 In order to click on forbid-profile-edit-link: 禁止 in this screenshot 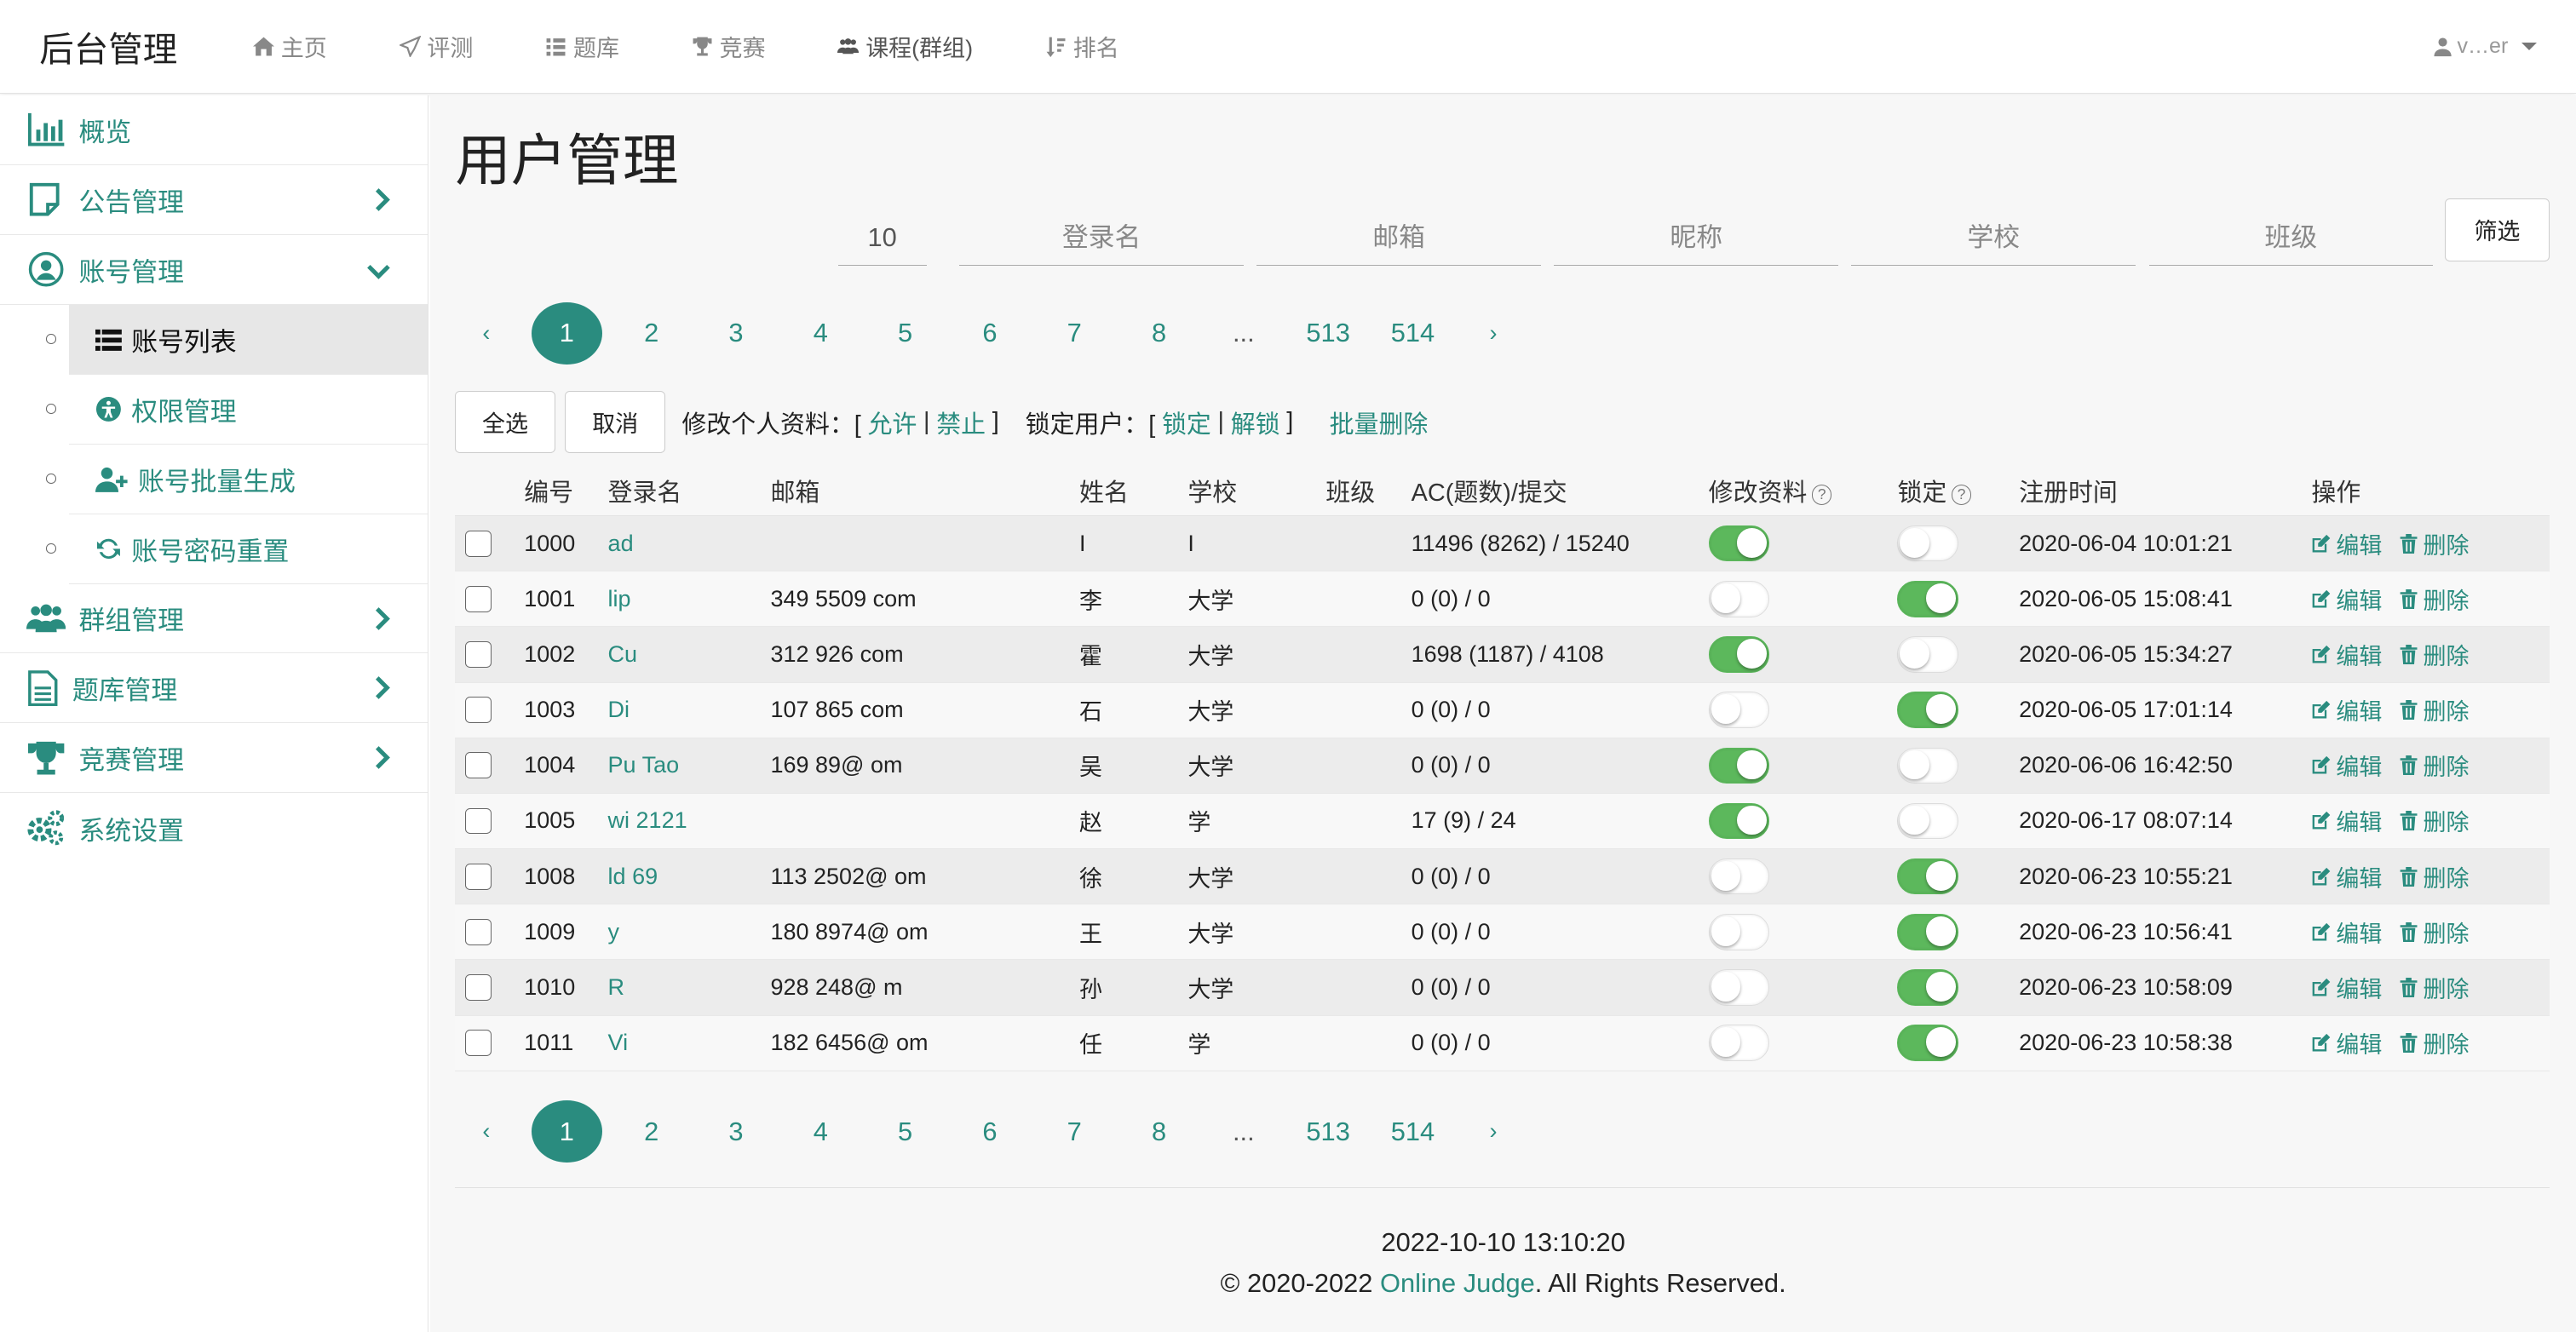, I will do `click(961, 422)`.